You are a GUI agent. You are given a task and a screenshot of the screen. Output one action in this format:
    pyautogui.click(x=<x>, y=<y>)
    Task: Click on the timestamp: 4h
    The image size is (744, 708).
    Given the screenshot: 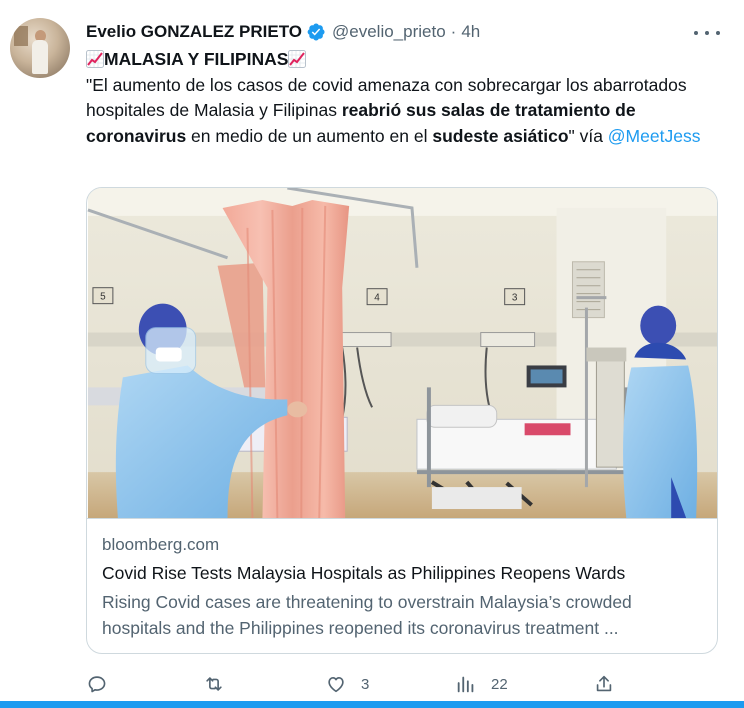 What is the action you would take?
    pyautogui.click(x=470, y=32)
    